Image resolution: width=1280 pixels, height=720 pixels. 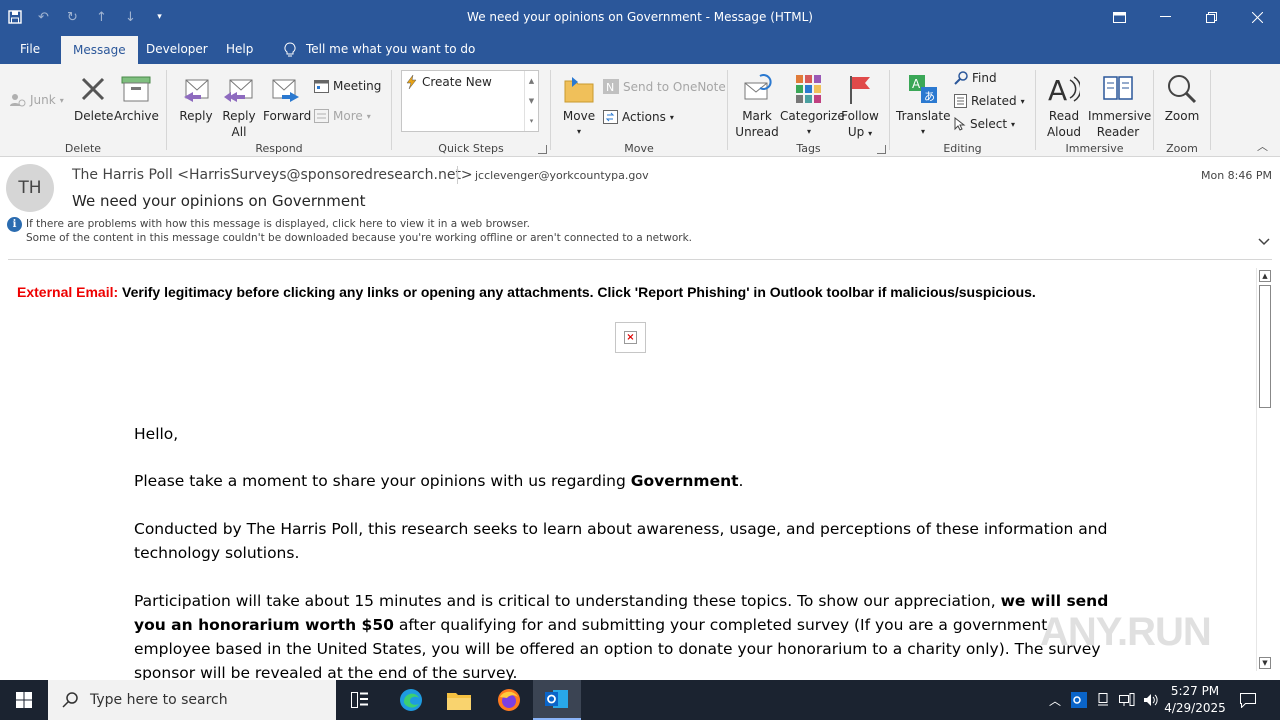 What do you see at coordinates (1165, 17) in the screenshot?
I see `minimize-icon` at bounding box center [1165, 17].